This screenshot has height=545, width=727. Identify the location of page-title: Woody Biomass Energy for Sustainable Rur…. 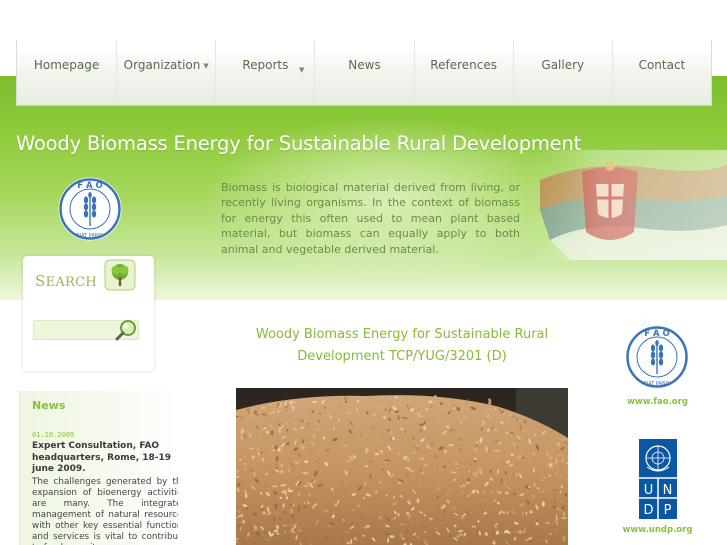
(402, 345).